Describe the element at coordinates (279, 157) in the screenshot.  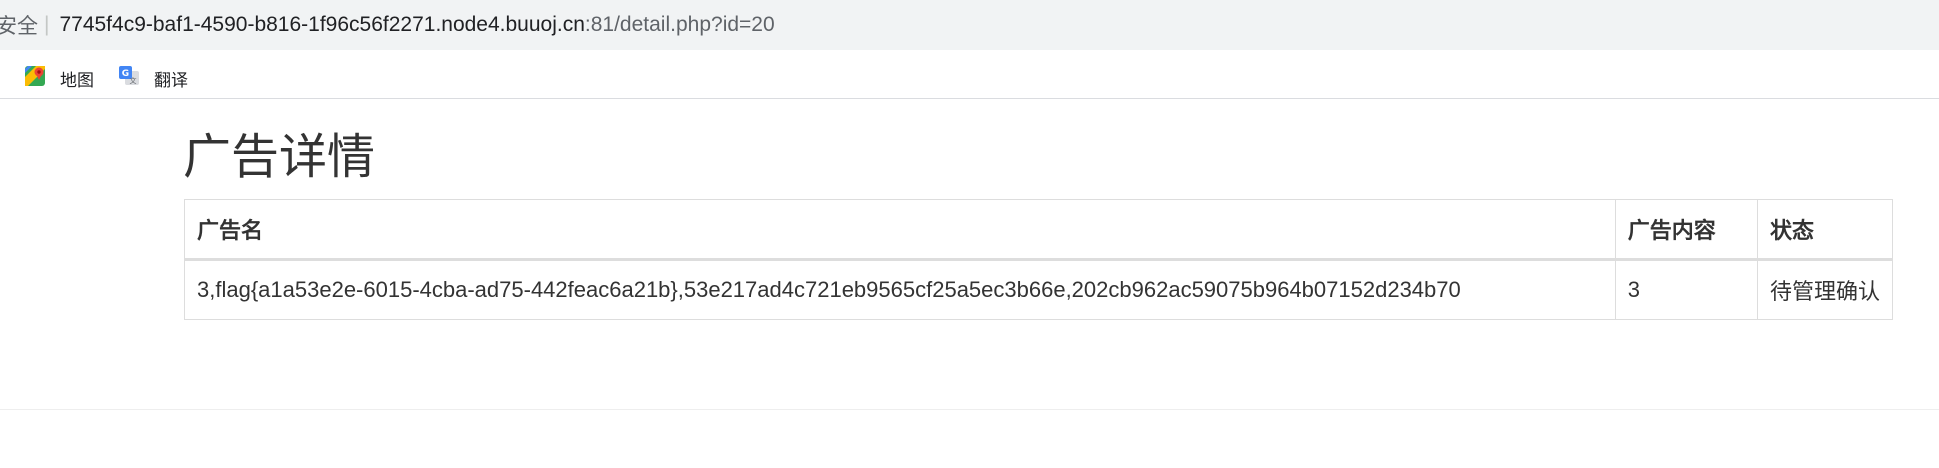
I see `page-title: 广告详情` at that location.